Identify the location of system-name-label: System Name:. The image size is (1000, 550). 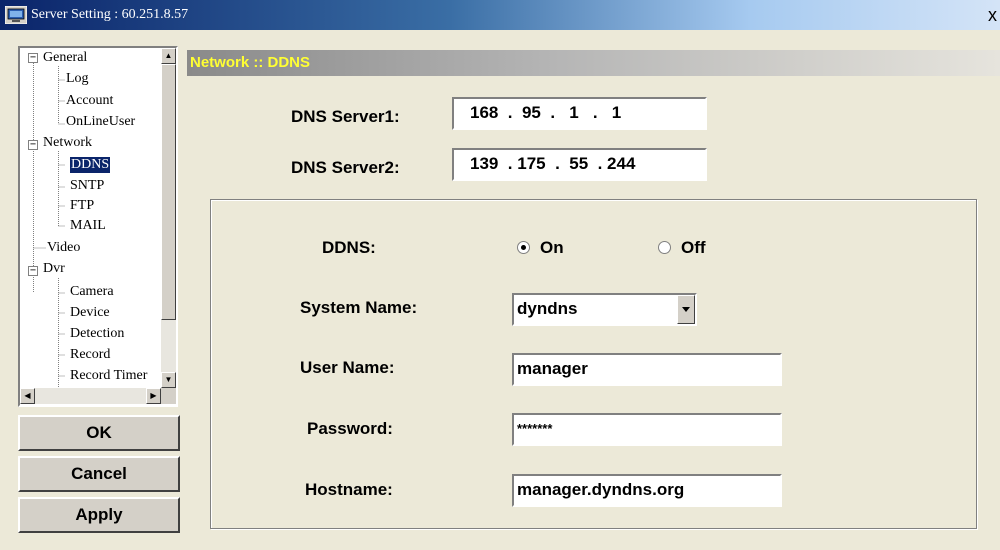
(359, 307).